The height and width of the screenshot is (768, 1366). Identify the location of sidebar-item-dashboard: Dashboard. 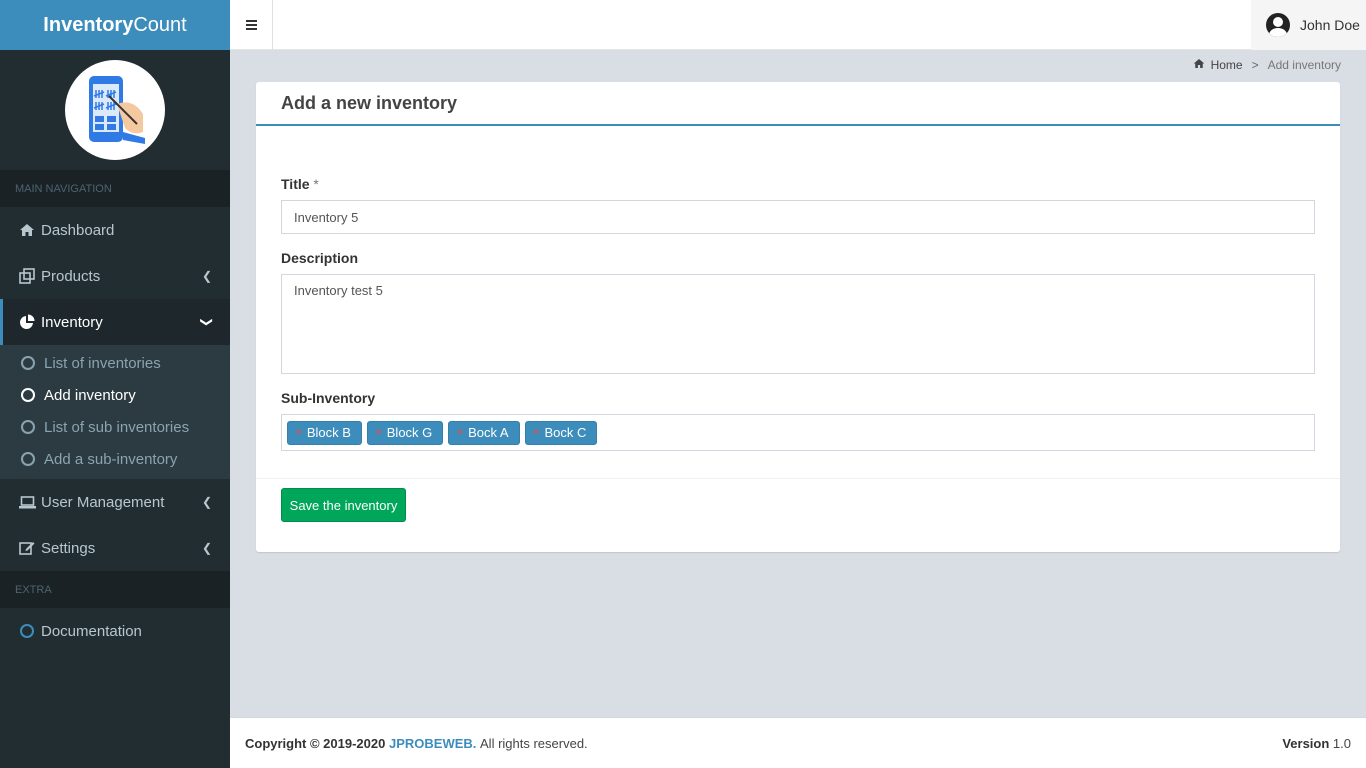
(115, 230).